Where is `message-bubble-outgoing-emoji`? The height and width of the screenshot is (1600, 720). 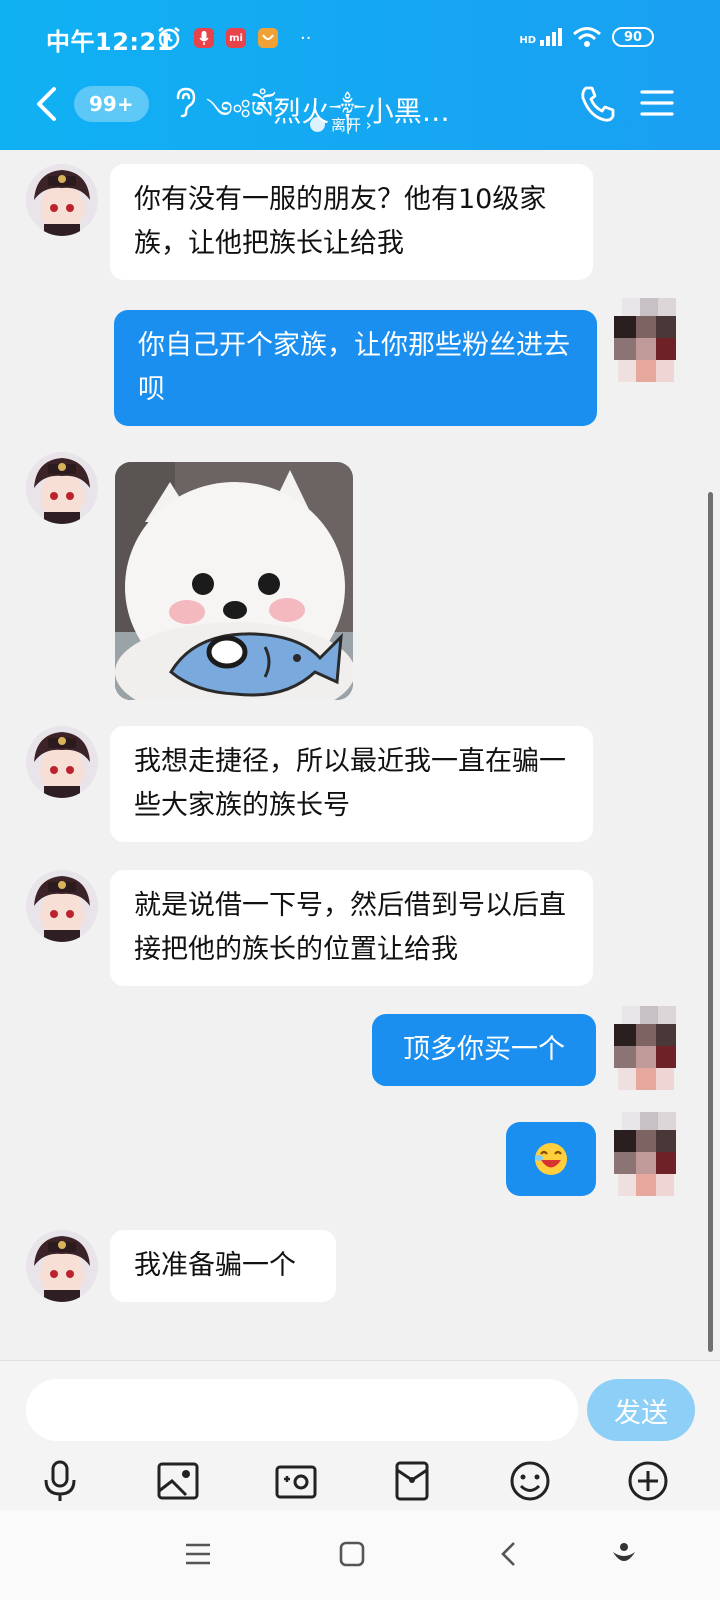 message-bubble-outgoing-emoji is located at coordinates (551, 1159).